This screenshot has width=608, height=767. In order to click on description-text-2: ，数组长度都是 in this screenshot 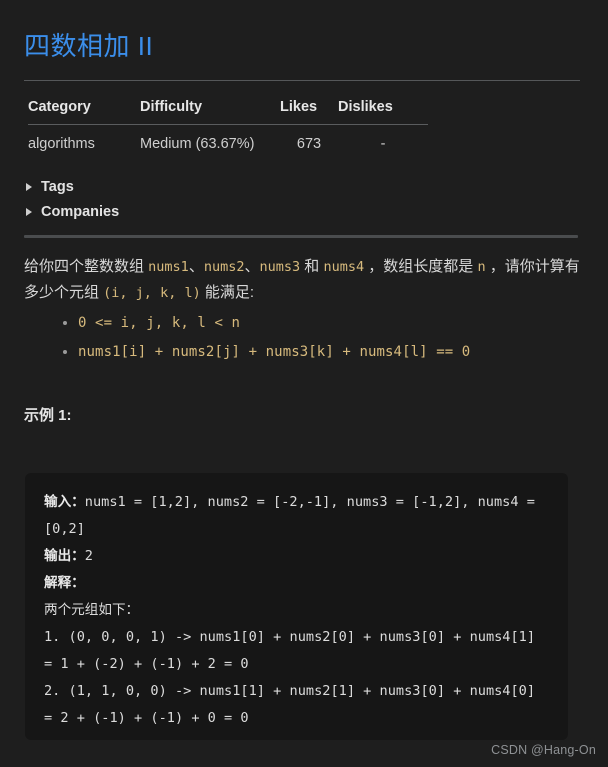, I will do `click(421, 266)`.